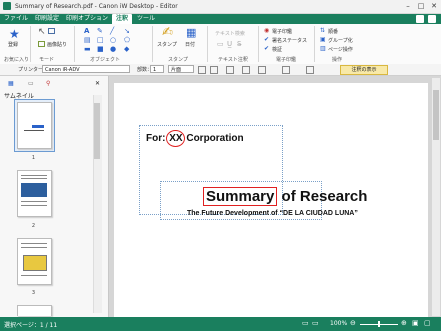  What do you see at coordinates (266, 39) in the screenshot?
I see `signature-status-icon: ✔` at bounding box center [266, 39].